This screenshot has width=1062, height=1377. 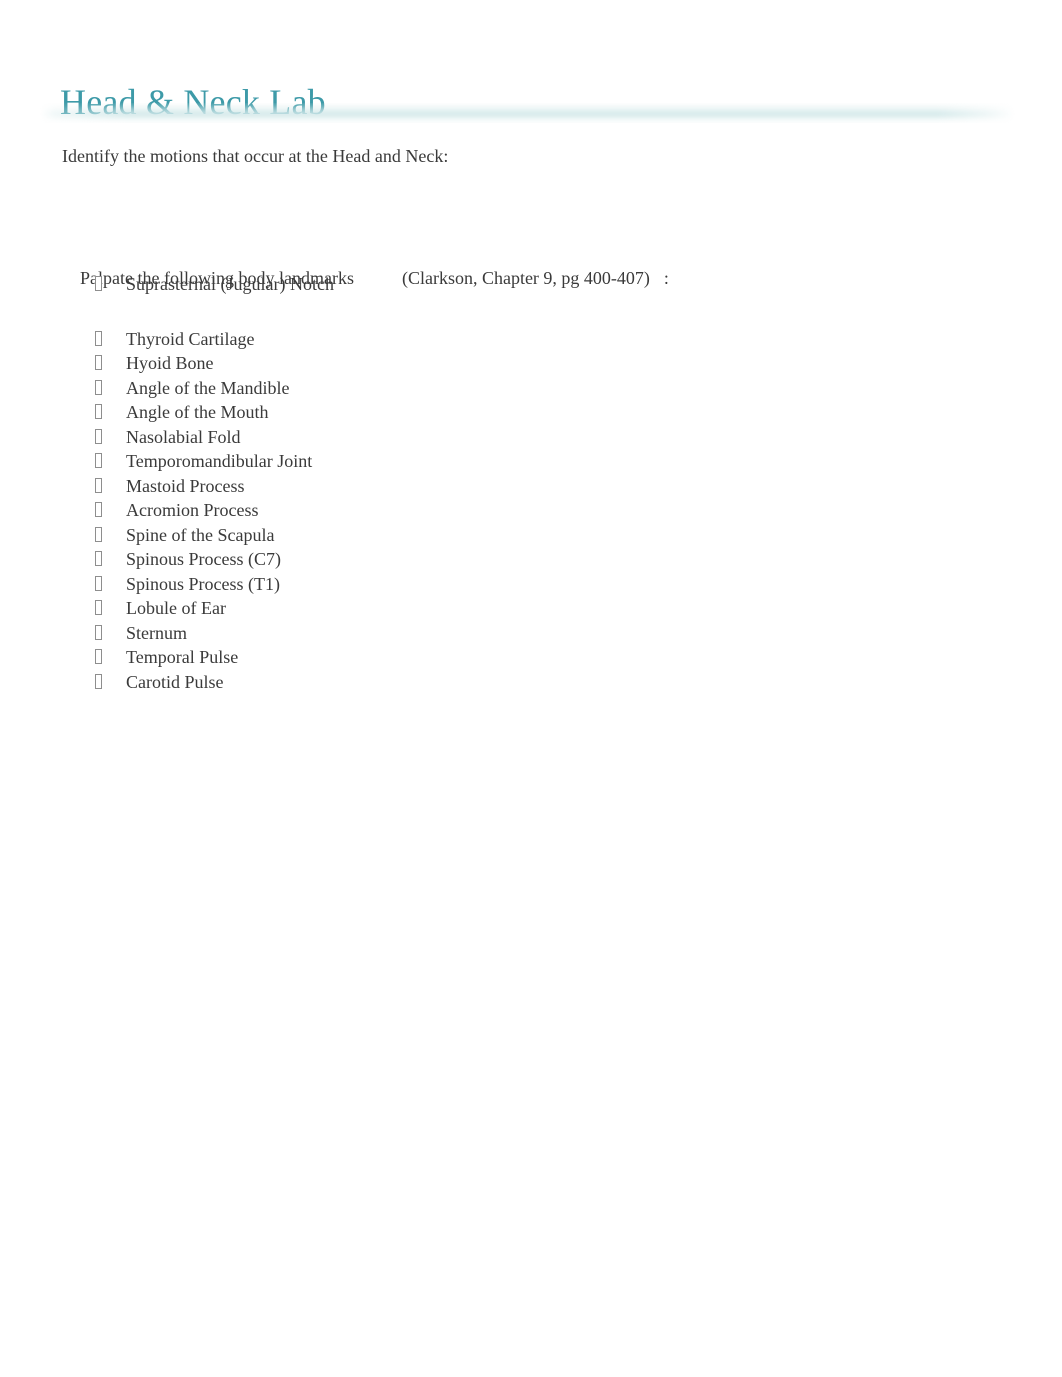 I want to click on list-item-label: Spine of the Scapula, so click(x=200, y=534).